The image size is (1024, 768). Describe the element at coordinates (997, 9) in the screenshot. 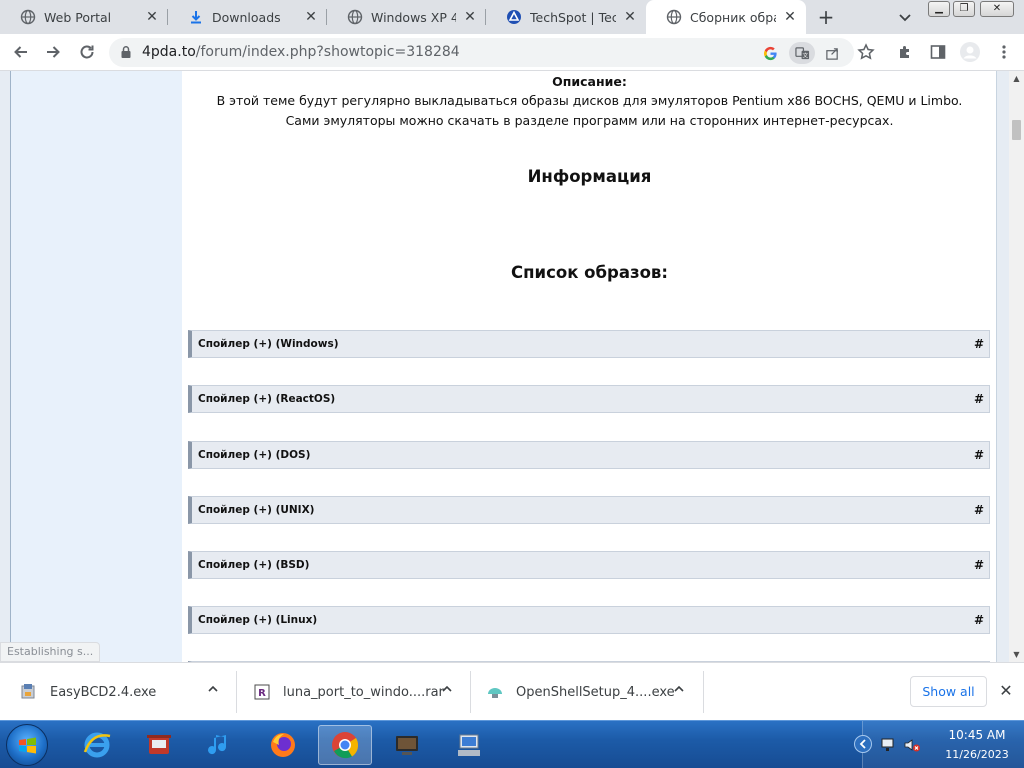

I see `close-window-button: ✕` at that location.